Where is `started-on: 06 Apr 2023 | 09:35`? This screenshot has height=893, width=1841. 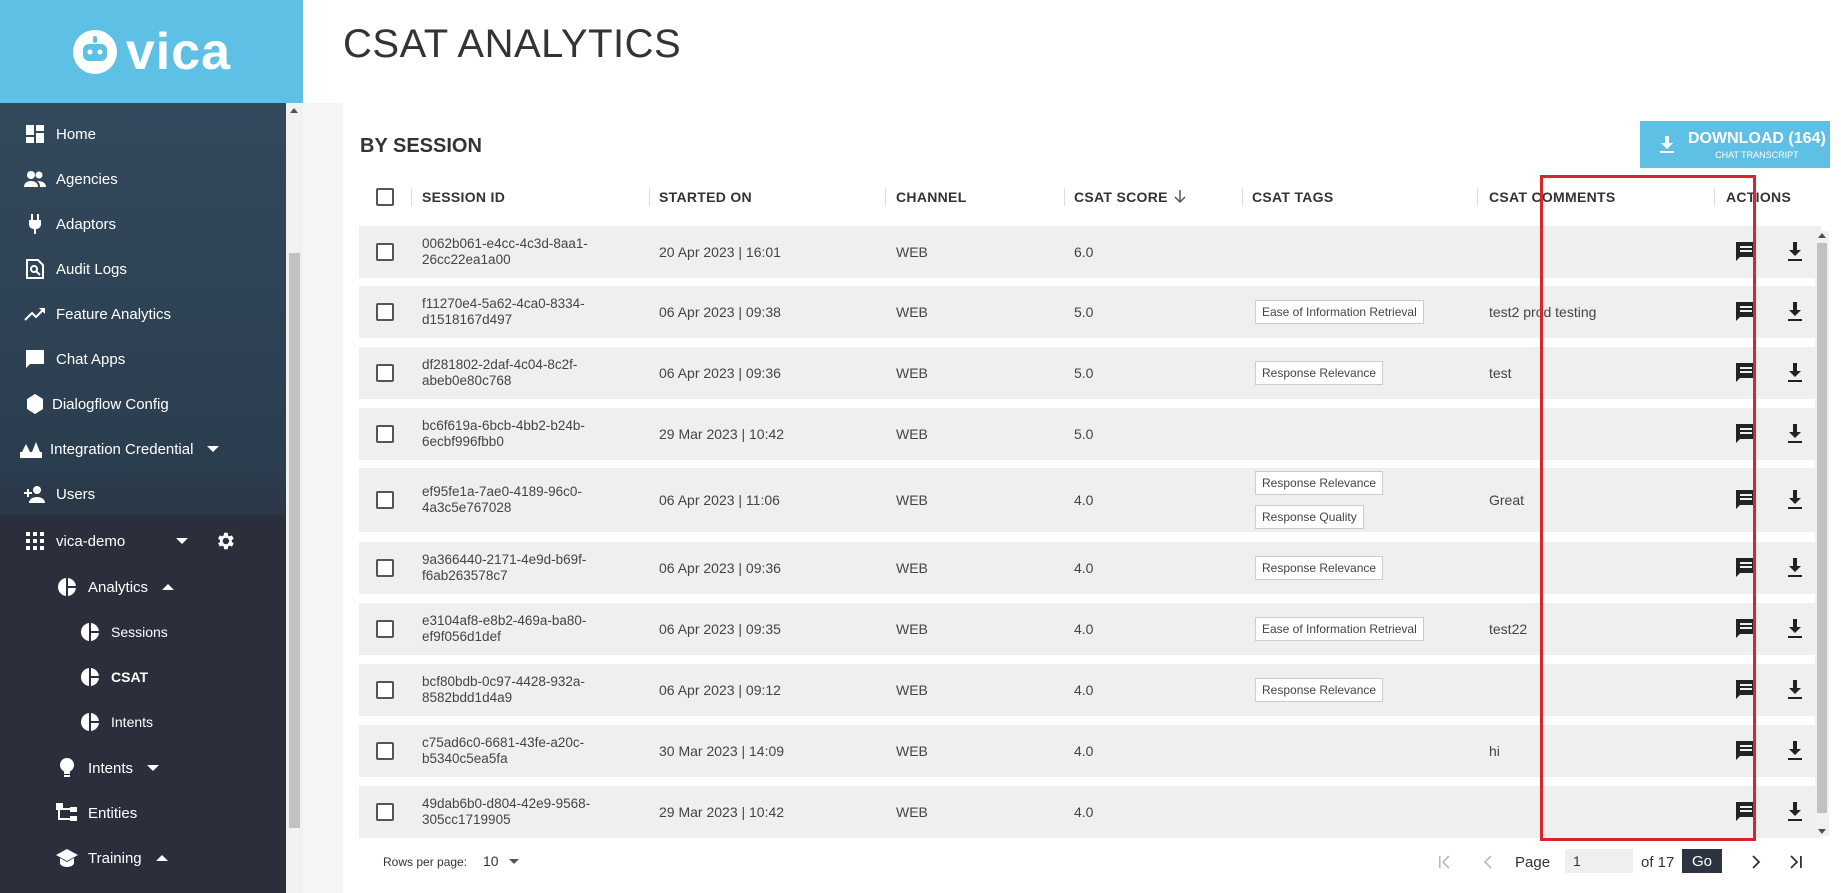 started-on: 06 Apr 2023 | 09:35 is located at coordinates (720, 629).